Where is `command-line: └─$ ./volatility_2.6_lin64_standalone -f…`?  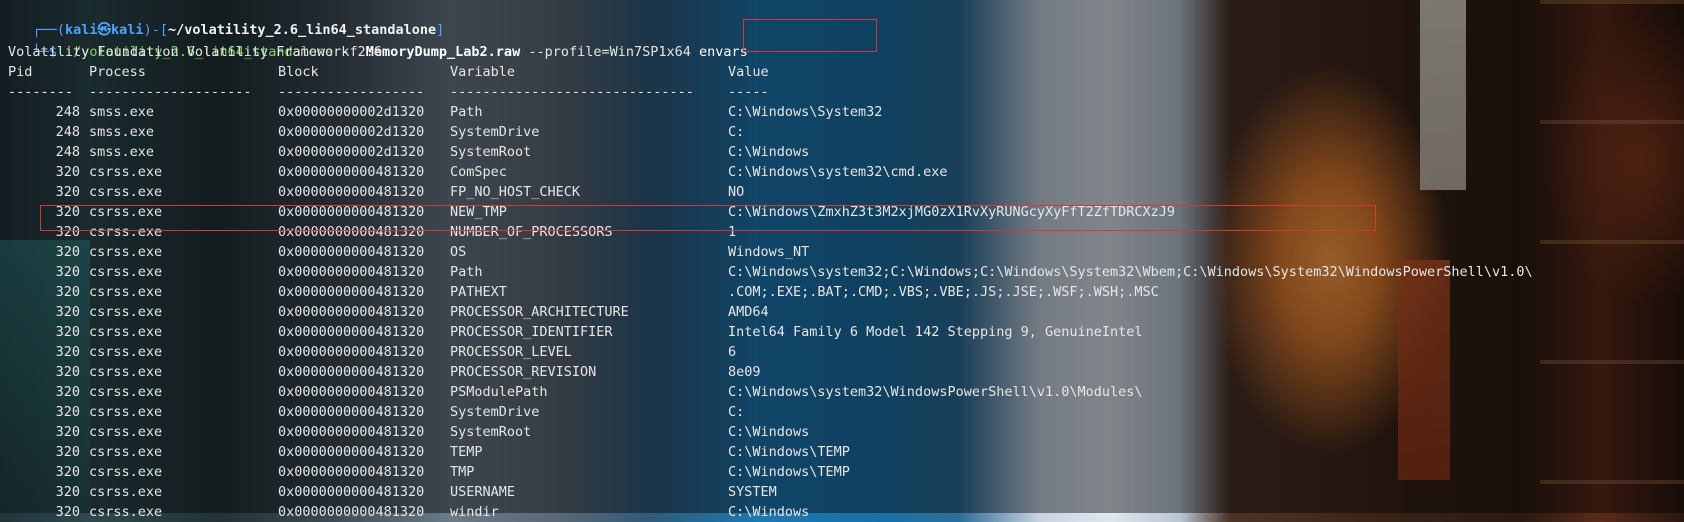
command-line: └─$ ./volatility_2.6_lin64_standalone -f… is located at coordinates (374, 41).